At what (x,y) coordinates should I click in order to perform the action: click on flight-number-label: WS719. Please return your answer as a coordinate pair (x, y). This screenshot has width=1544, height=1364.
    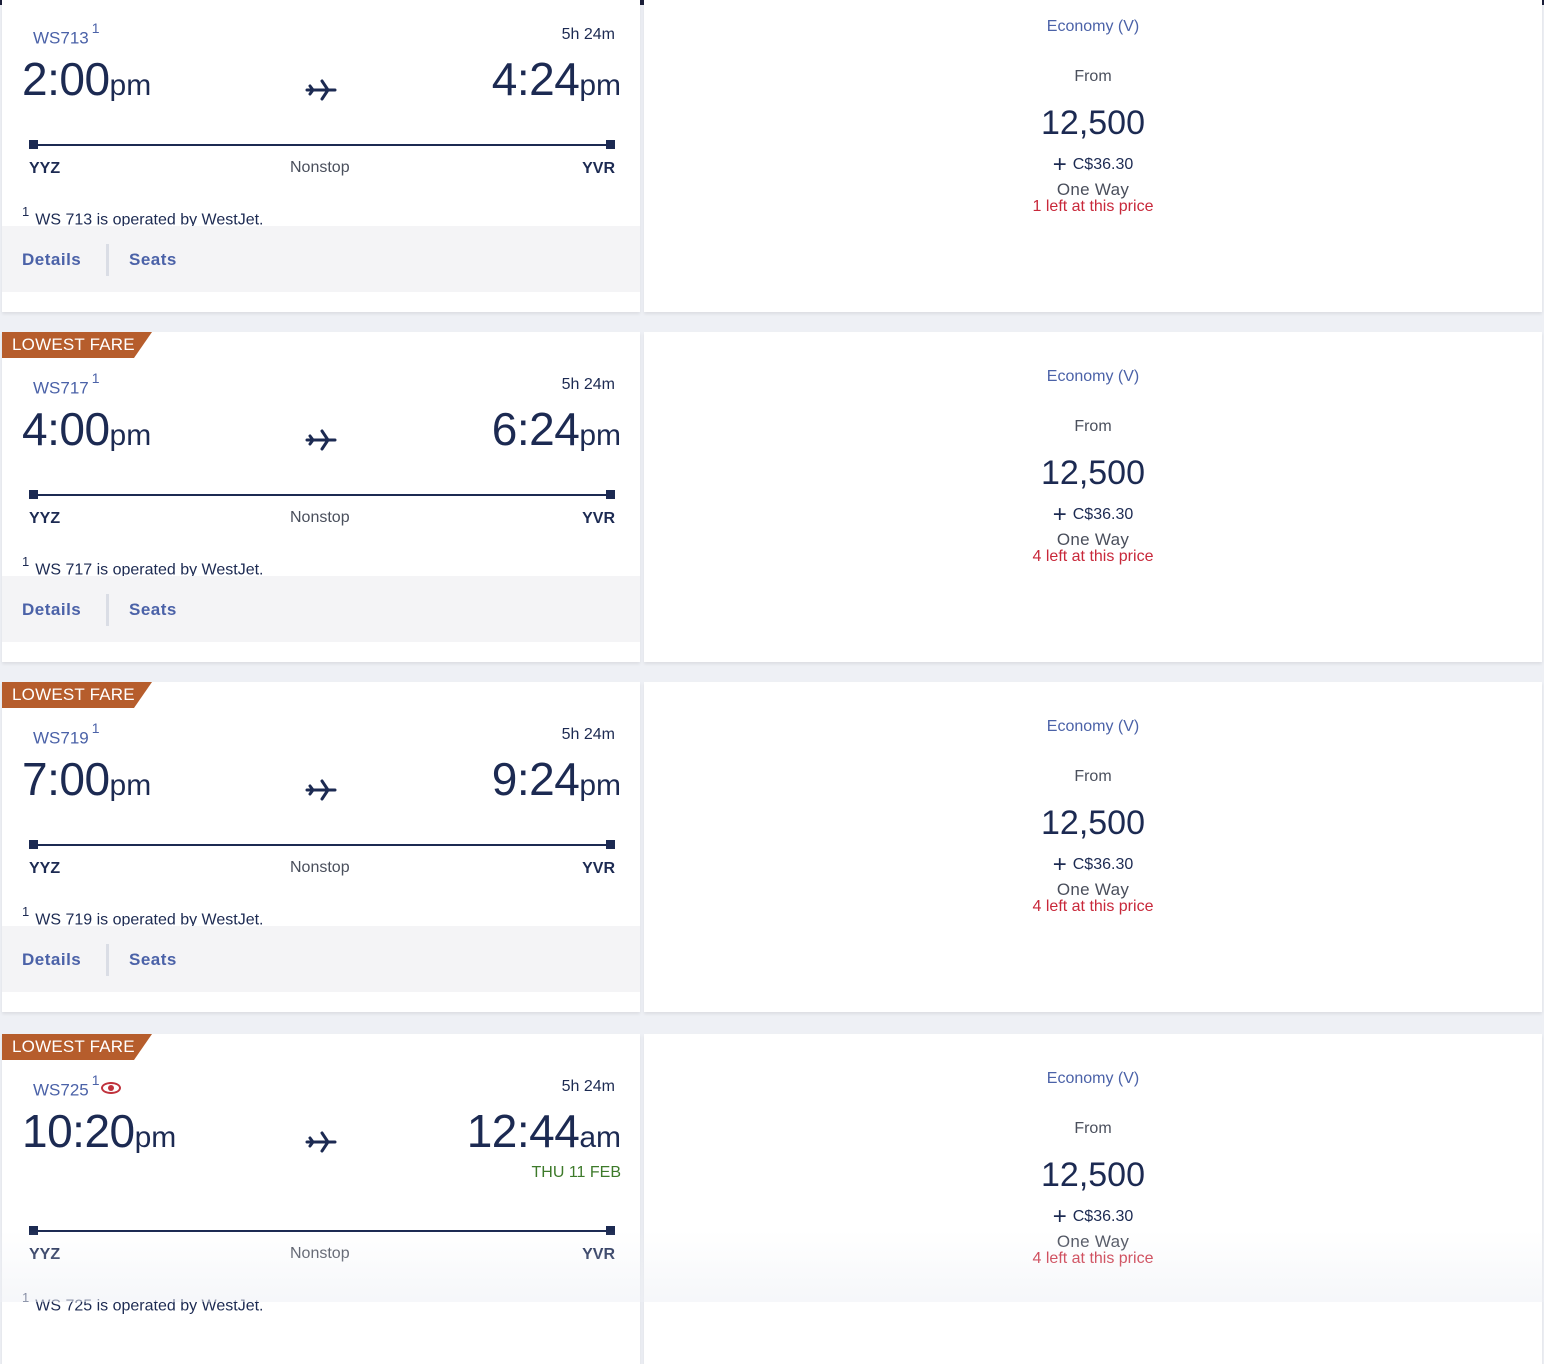
    Looking at the image, I should click on (61, 738).